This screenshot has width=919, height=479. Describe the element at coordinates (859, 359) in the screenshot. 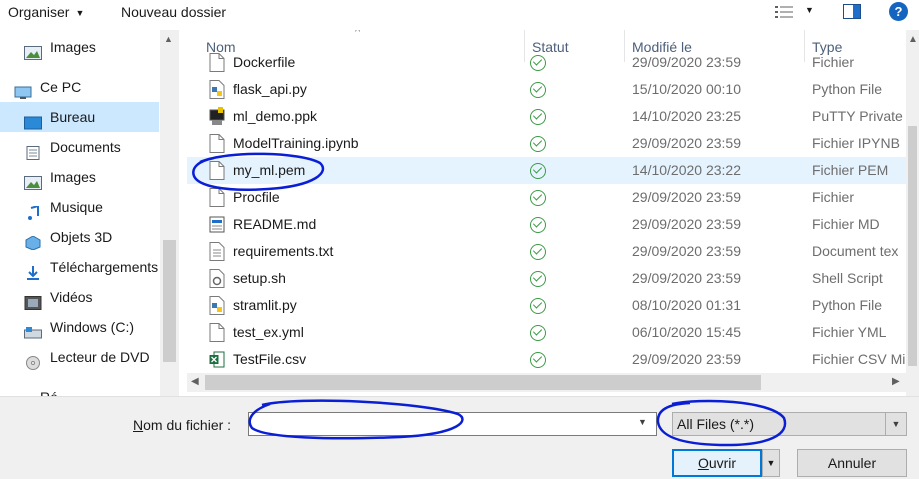

I see `file-type: Fichier CSV Mi` at that location.